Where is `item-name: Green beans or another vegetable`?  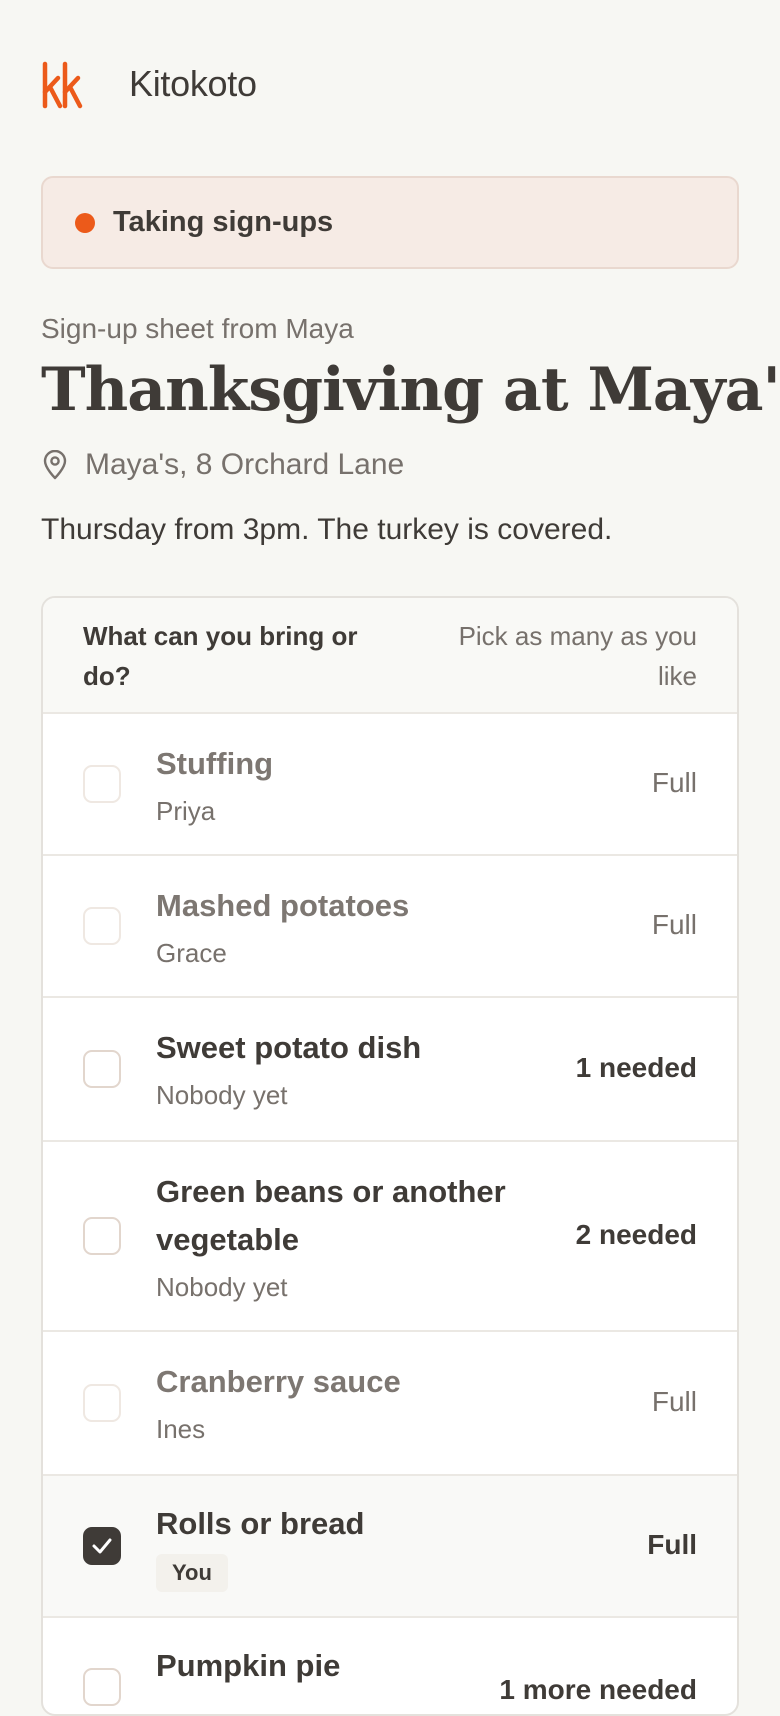
item-name: Green beans or another vegetable is located at coordinates (331, 1215).